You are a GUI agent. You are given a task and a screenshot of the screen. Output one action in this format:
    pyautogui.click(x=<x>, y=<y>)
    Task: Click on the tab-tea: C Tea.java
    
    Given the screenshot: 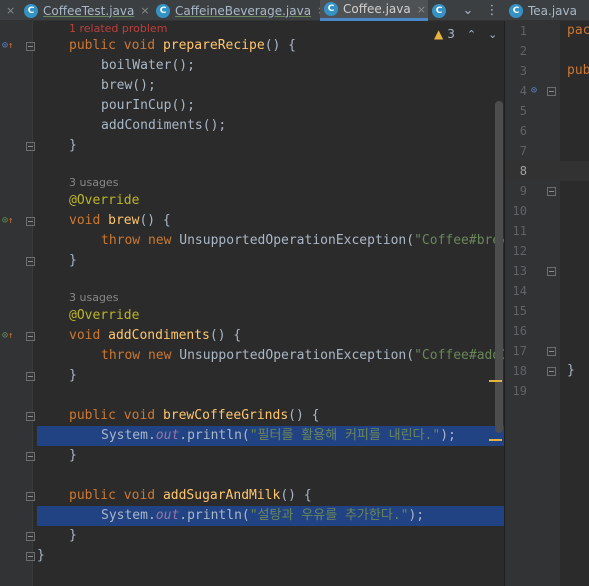 What is the action you would take?
    pyautogui.click(x=547, y=10)
    